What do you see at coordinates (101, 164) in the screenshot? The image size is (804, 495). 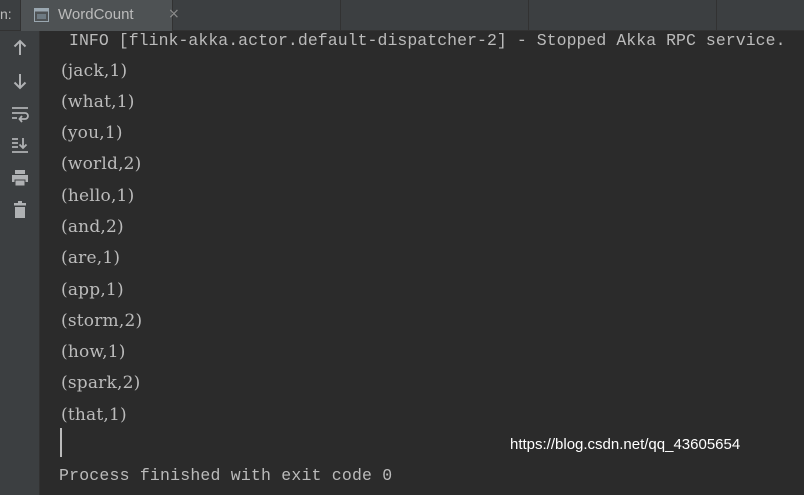 I see `output-line: (world,2)` at bounding box center [101, 164].